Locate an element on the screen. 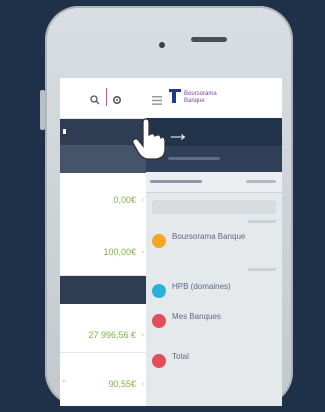 The width and height of the screenshot is (325, 412). menu-item-title: Mes Banques is located at coordinates (196, 316).